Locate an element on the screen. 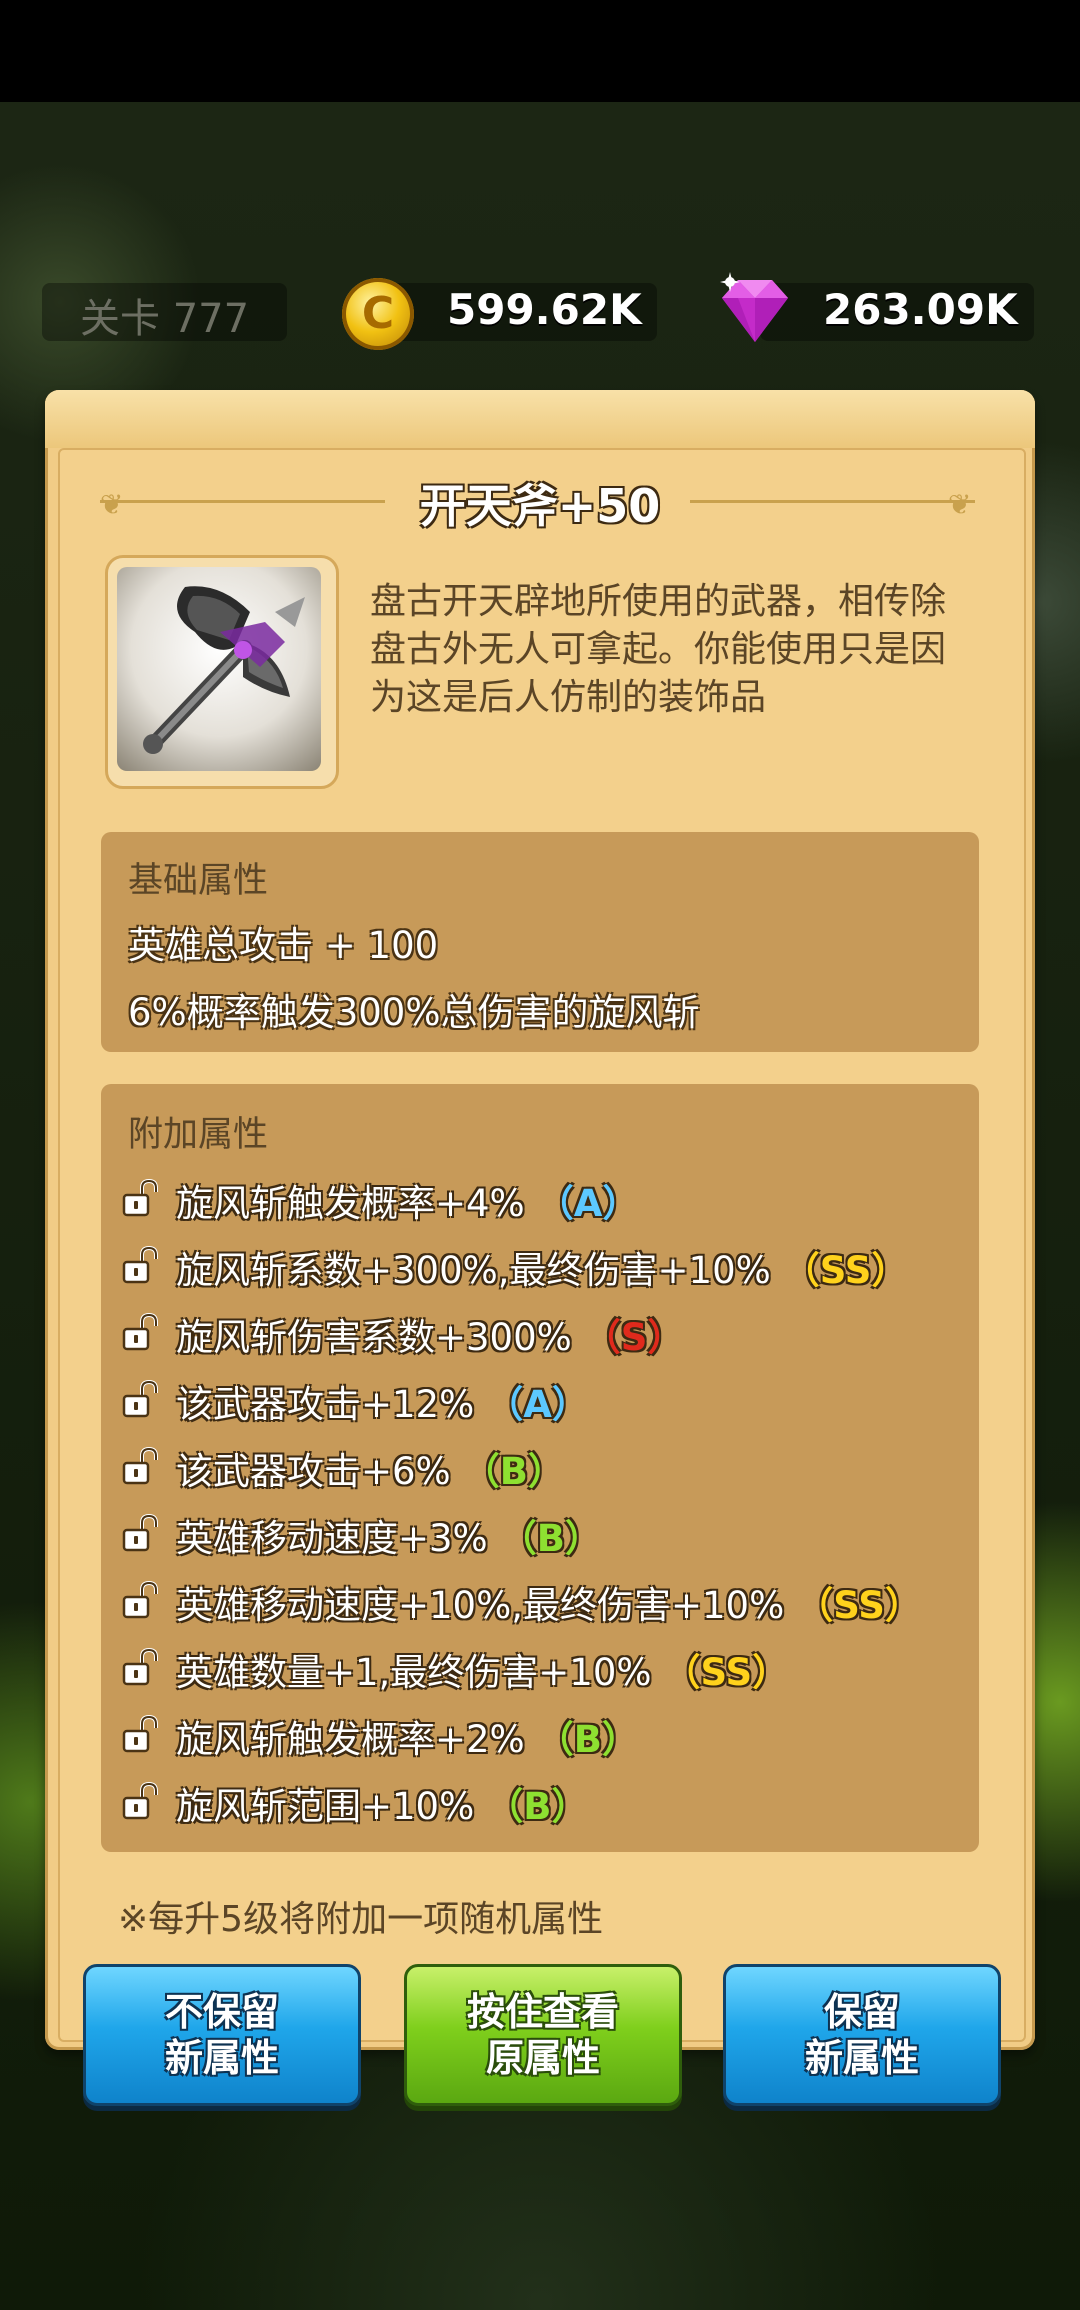 This screenshot has width=1080, height=2310. base-attribute-line: 英雄总攻击 + 100 is located at coordinates (283, 945).